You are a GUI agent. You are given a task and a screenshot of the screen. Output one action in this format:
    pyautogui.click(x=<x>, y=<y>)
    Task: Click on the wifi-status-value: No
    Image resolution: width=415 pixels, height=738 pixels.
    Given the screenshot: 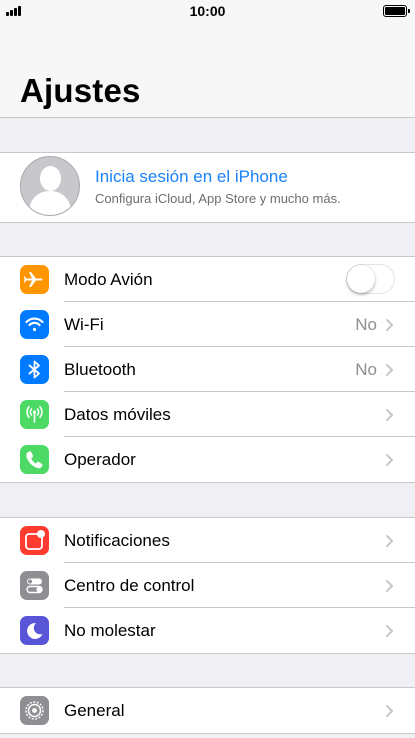 What is the action you would take?
    pyautogui.click(x=366, y=324)
    